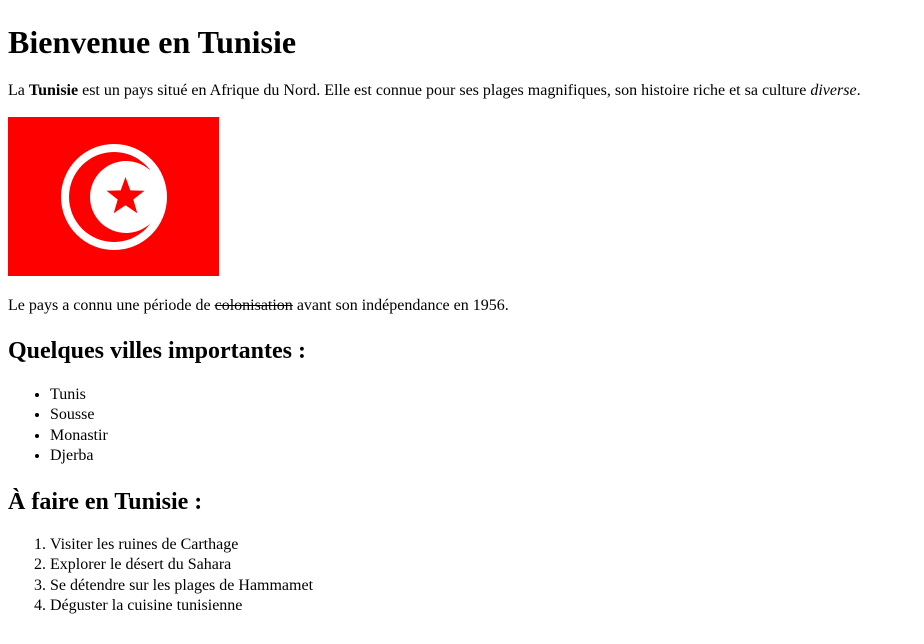 Image resolution: width=924 pixels, height=644 pixels. Describe the element at coordinates (483, 436) in the screenshot. I see `list-item: Monastir` at that location.